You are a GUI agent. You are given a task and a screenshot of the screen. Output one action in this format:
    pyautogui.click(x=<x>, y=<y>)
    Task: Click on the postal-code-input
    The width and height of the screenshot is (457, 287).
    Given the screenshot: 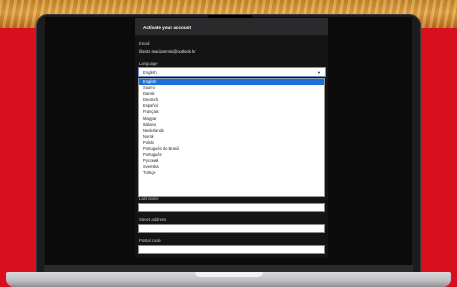 What is the action you would take?
    pyautogui.click(x=231, y=249)
    